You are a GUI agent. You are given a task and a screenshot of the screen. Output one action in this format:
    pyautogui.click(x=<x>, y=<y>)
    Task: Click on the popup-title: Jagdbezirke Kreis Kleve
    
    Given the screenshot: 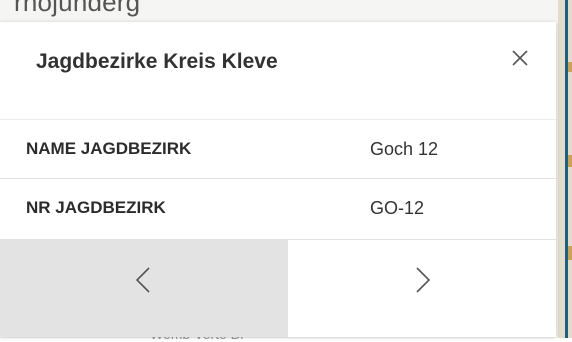 What is the action you would take?
    pyautogui.click(x=157, y=61)
    